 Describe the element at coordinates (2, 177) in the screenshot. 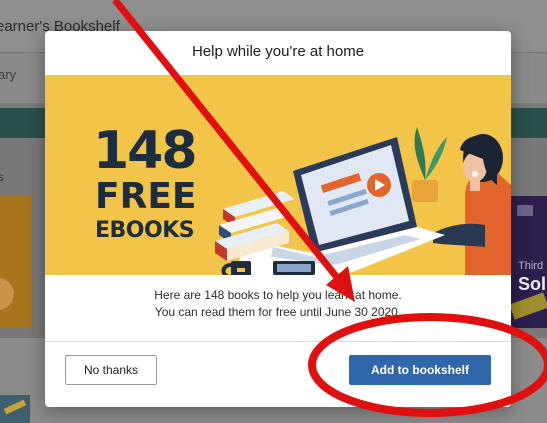

I see `shelf-label: s` at that location.